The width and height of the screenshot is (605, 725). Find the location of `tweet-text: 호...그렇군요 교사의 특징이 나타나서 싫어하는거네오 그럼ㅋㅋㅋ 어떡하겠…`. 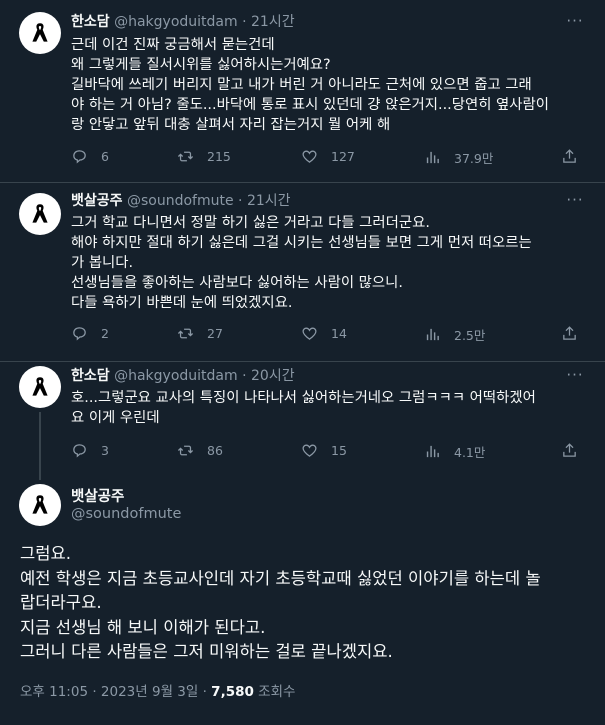

tweet-text: 호...그렇군요 교사의 특징이 나타나서 싫어하는거네오 그럼ㅋㅋㅋ 어떡하겠… is located at coordinates (303, 408).